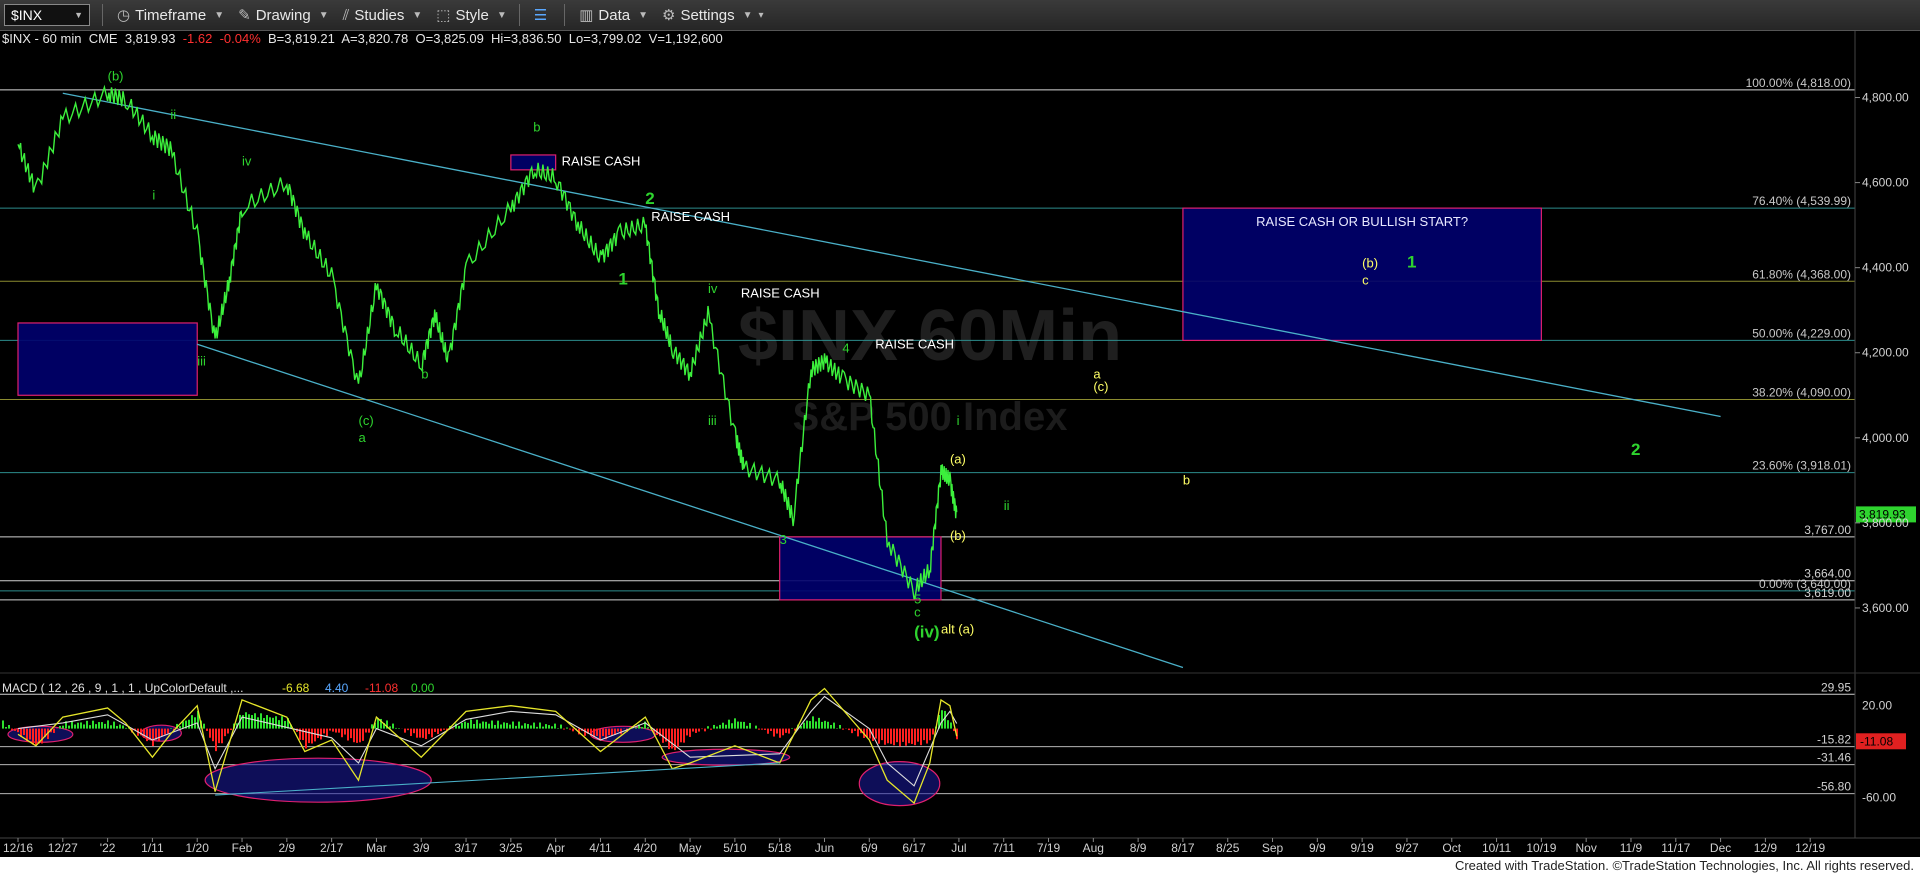 The image size is (1920, 875). What do you see at coordinates (18, 848) in the screenshot?
I see `time-tick-label: 12/16` at bounding box center [18, 848].